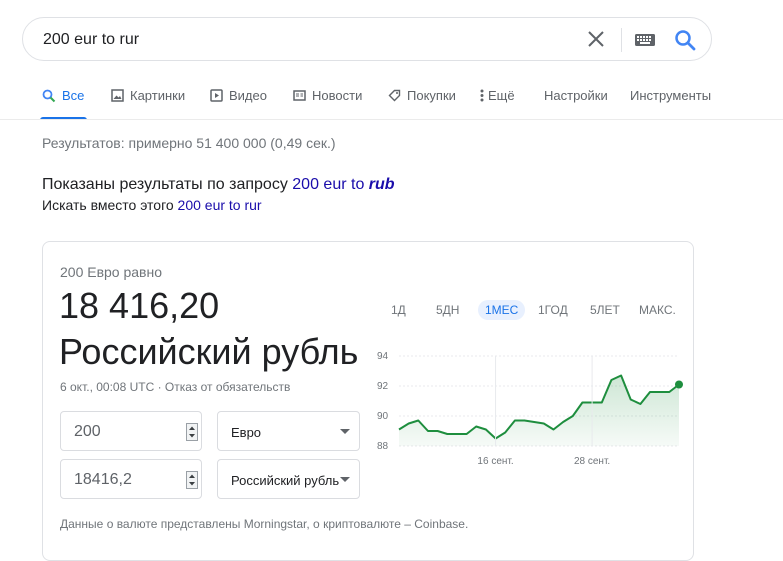 The image size is (783, 561). What do you see at coordinates (131, 431) in the screenshot?
I see `from-amount-field: 200` at bounding box center [131, 431].